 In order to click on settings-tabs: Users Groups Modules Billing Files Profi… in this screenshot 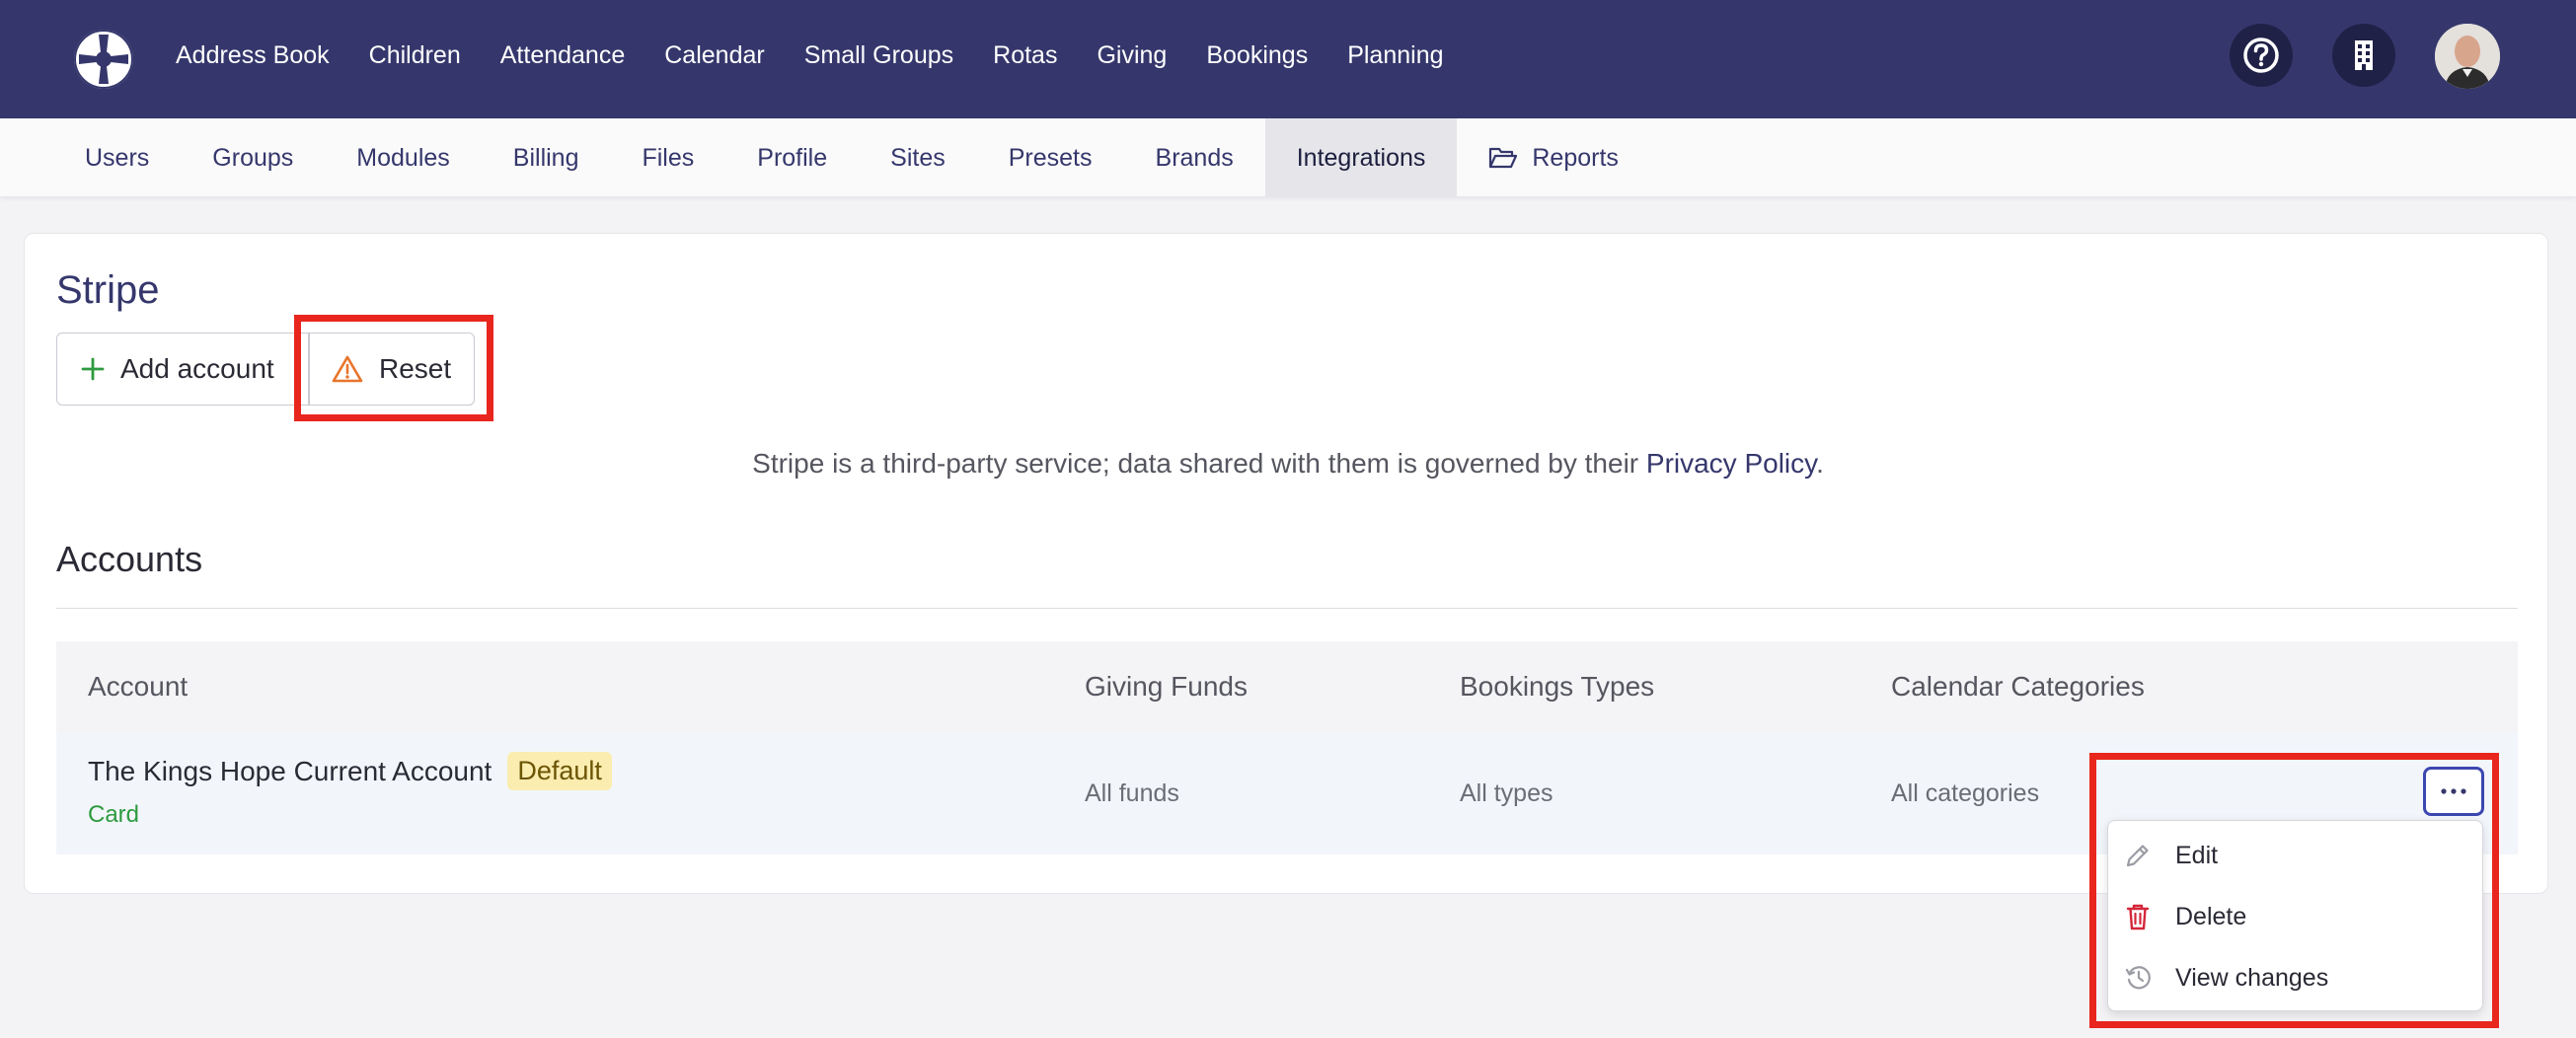, I will do `click(852, 157)`.